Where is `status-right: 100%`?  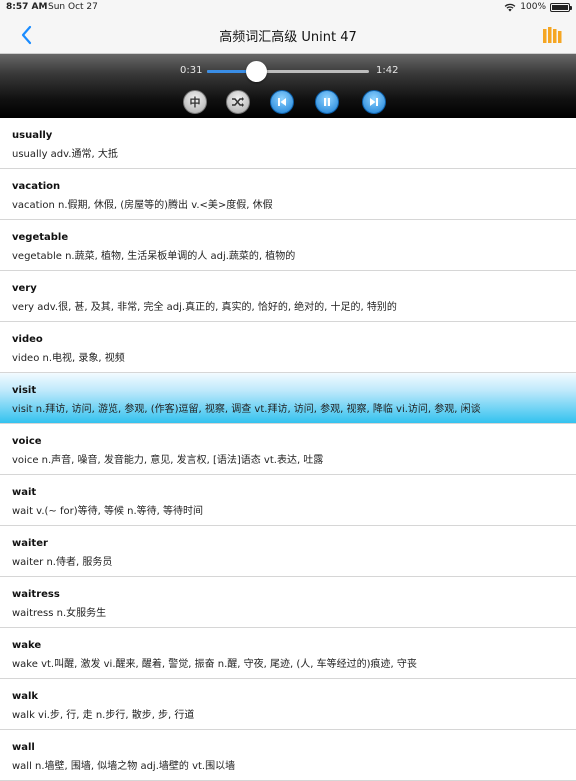 status-right: 100% is located at coordinates (538, 7).